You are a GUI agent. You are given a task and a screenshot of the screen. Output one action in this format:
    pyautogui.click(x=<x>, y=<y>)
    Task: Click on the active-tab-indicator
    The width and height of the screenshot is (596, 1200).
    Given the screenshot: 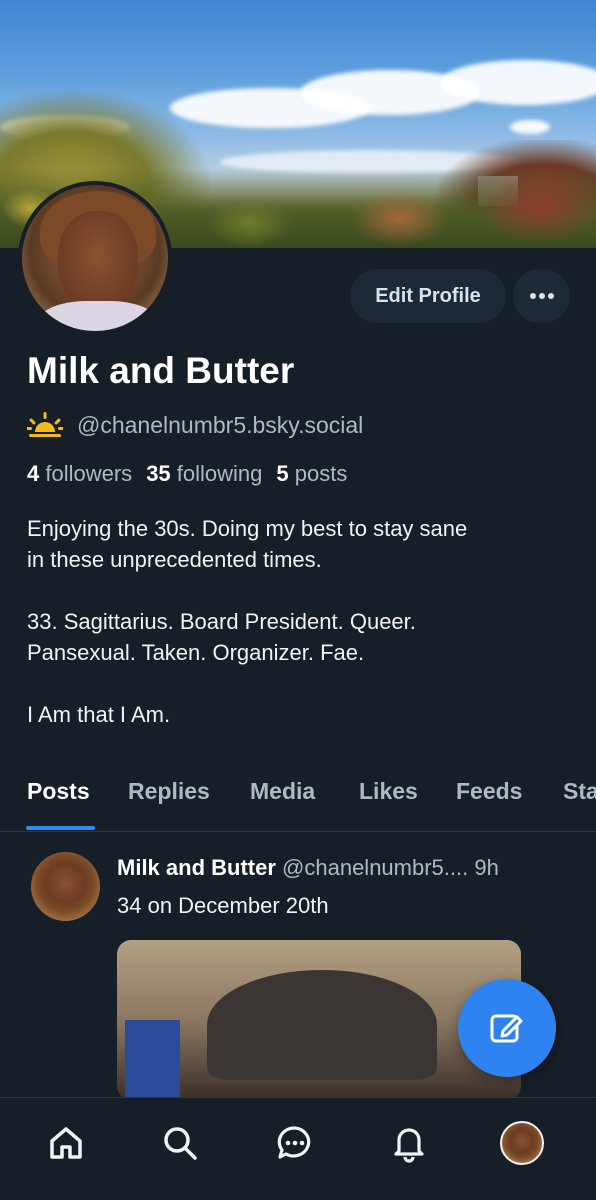 What is the action you would take?
    pyautogui.click(x=60, y=828)
    